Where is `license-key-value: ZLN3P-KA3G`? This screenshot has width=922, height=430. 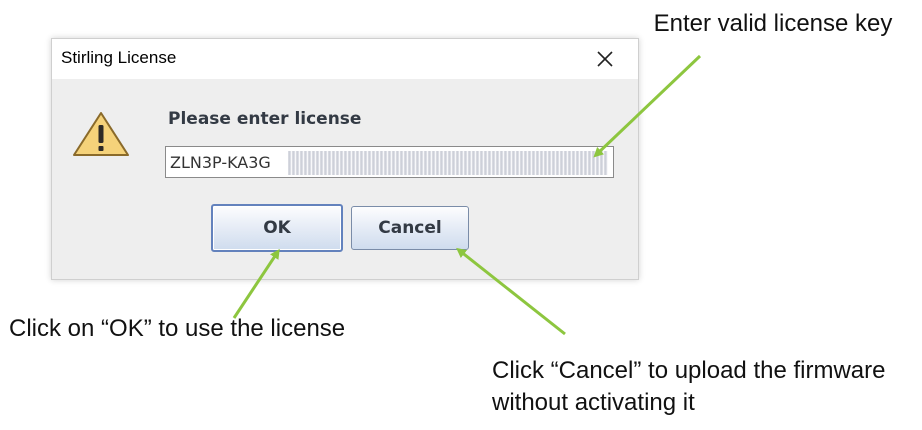
license-key-value: ZLN3P-KA3G is located at coordinates (220, 162).